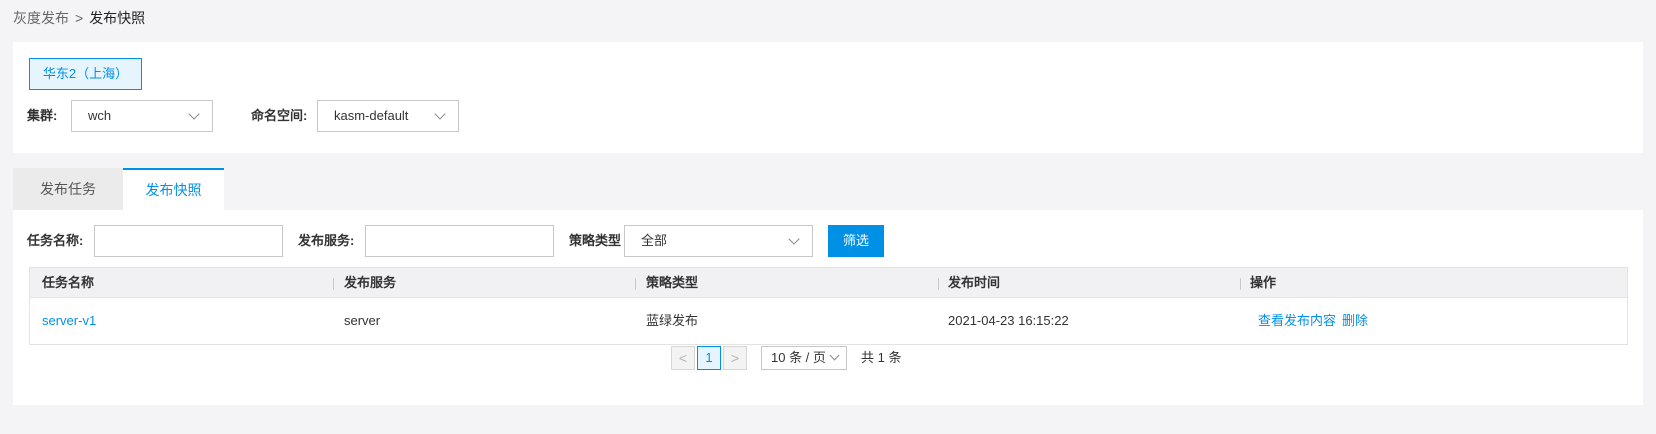 This screenshot has width=1656, height=434. Describe the element at coordinates (1008, 320) in the screenshot. I see `time-cell: 2021-04-23 16:15:22` at that location.